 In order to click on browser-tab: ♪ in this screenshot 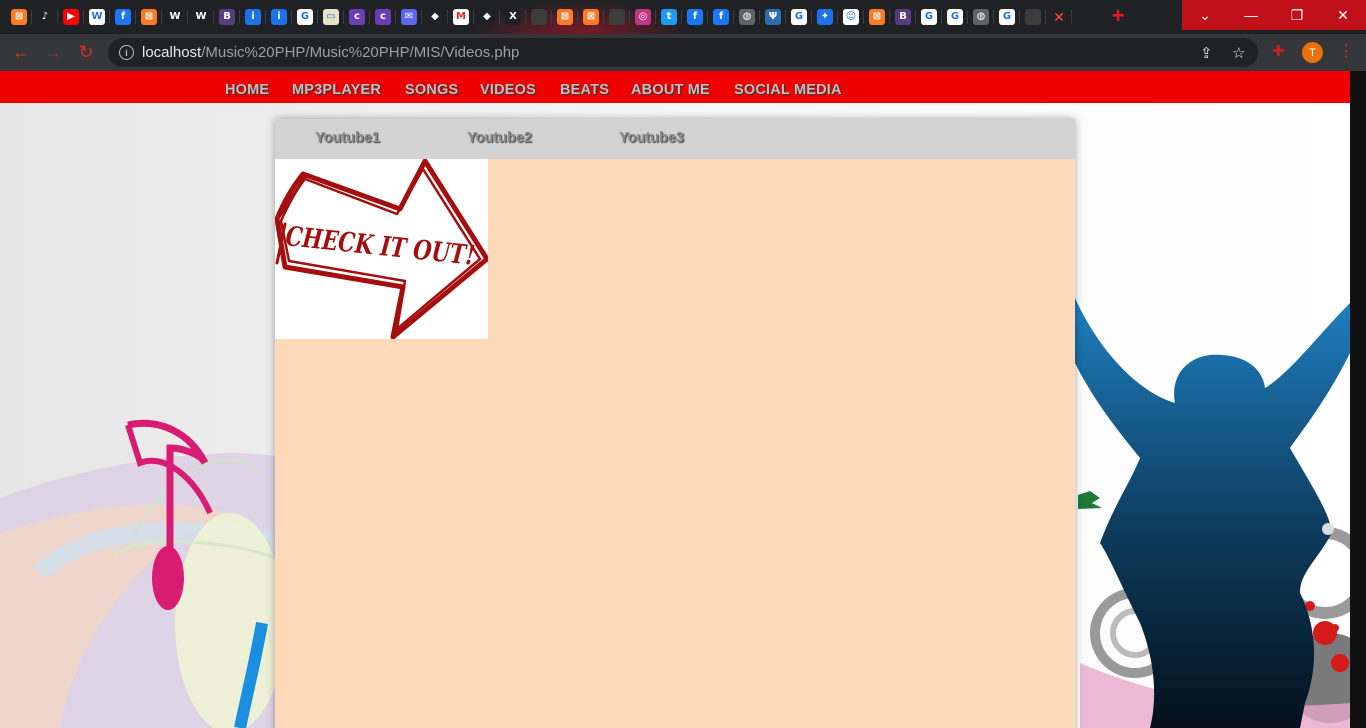, I will do `click(45, 17)`.